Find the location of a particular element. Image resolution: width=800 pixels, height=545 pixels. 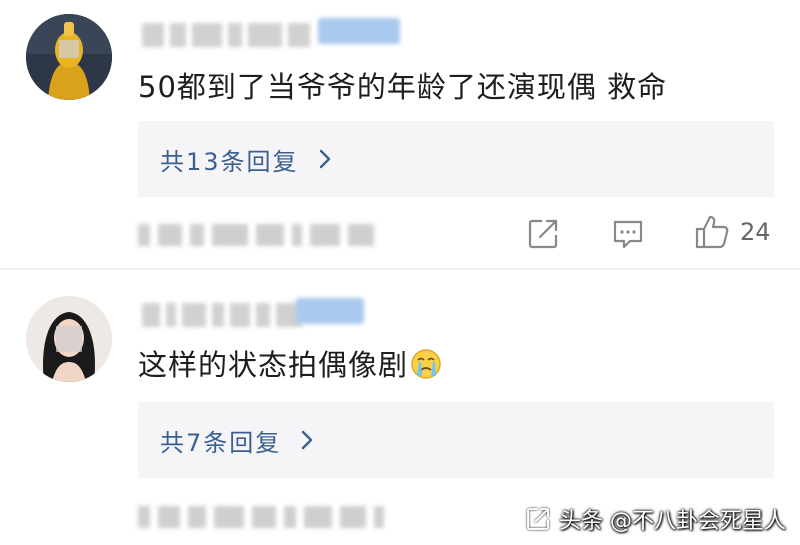

crying-face-emoji-icon is located at coordinates (426, 364).